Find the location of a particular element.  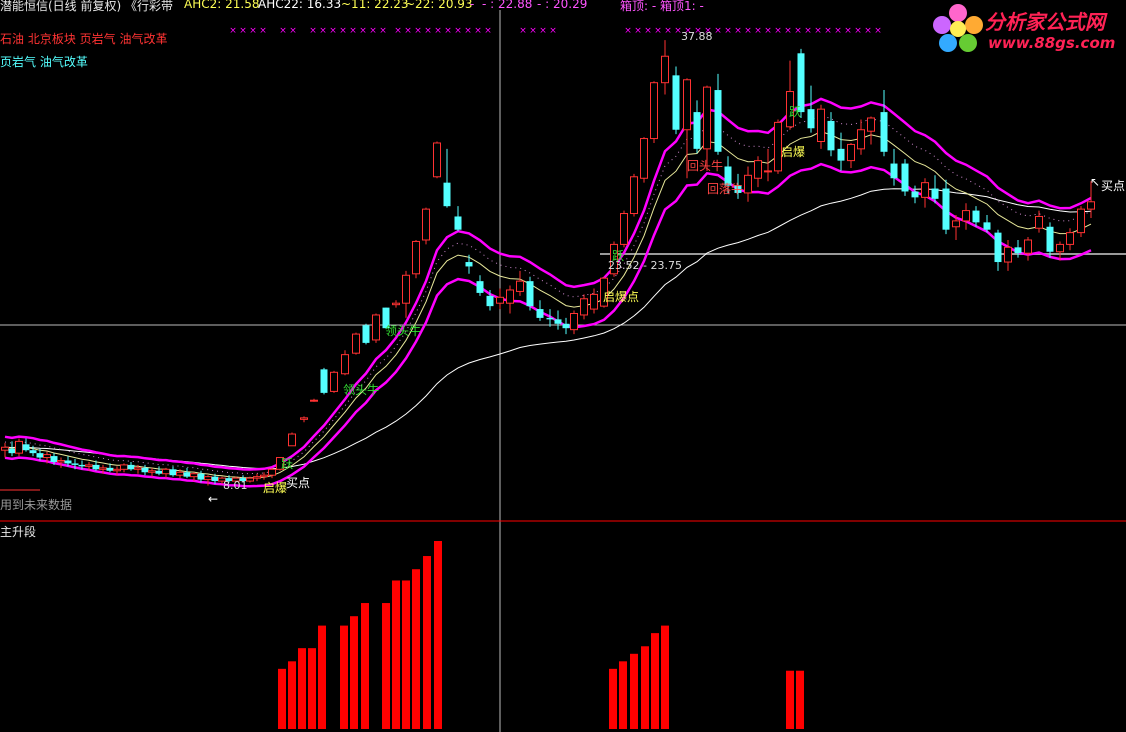

qibao-label-3: 启爆 is located at coordinates (793, 152).